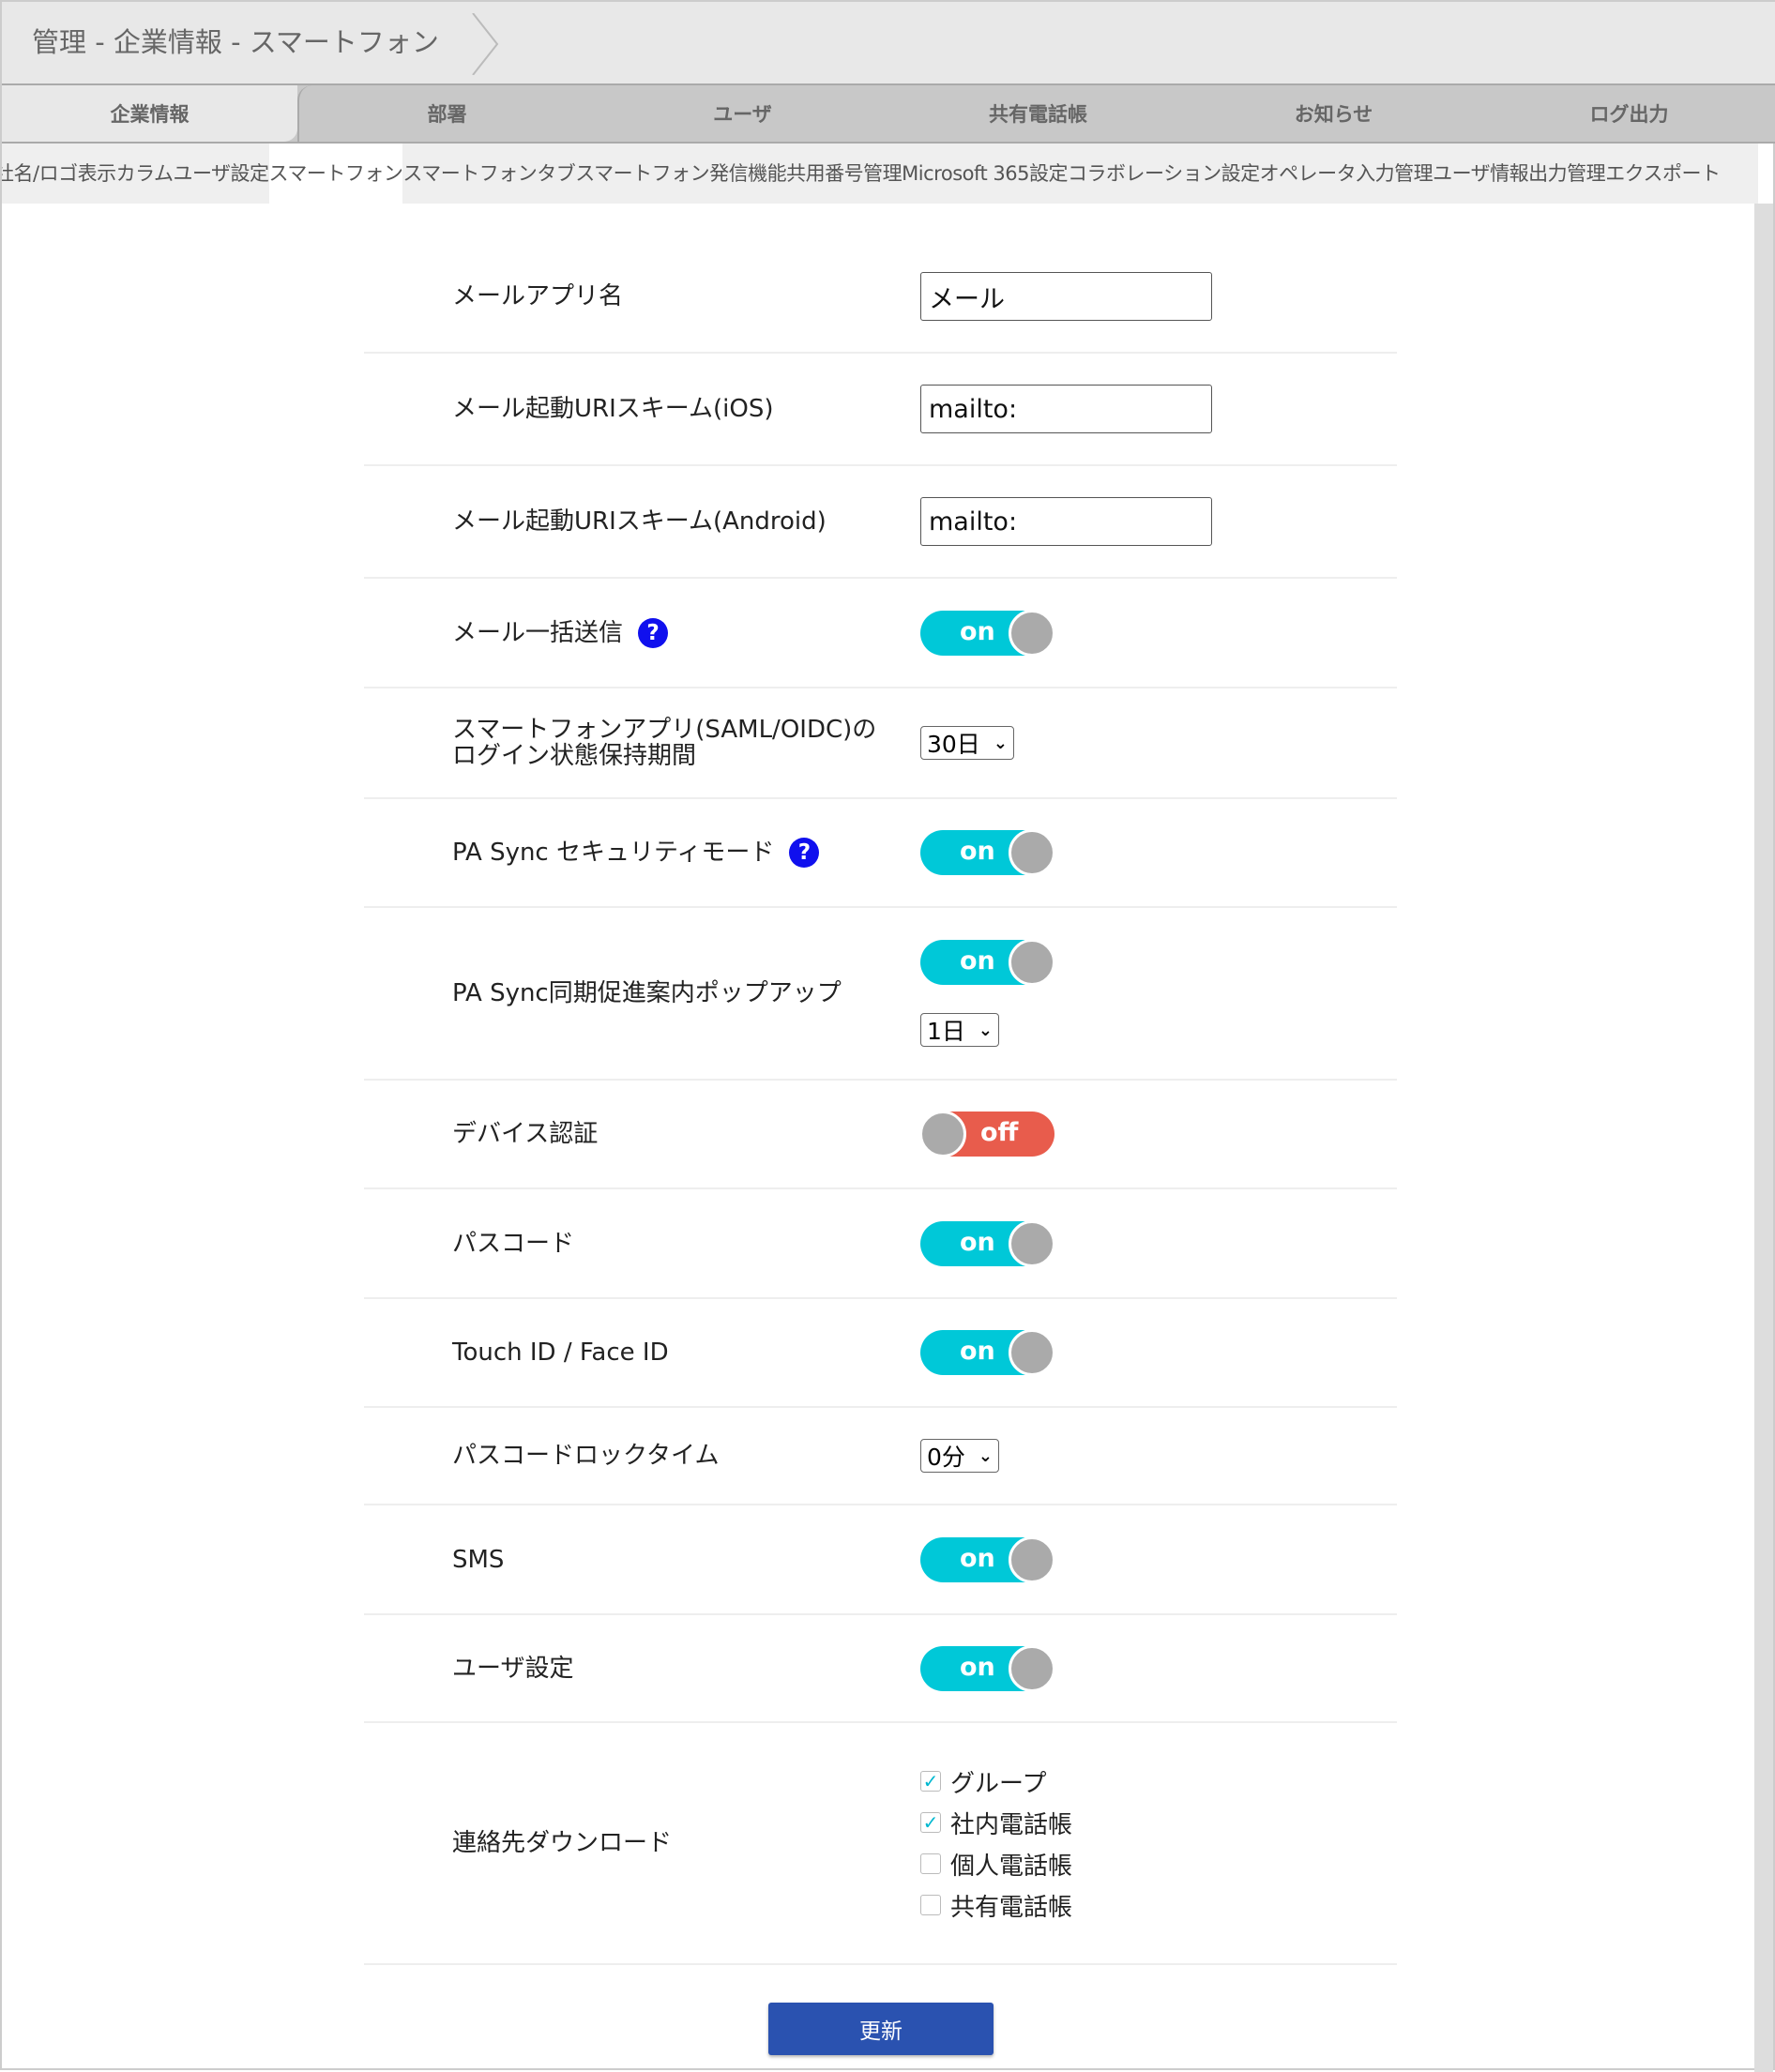  I want to click on touch-id-toggle: on, so click(988, 1352).